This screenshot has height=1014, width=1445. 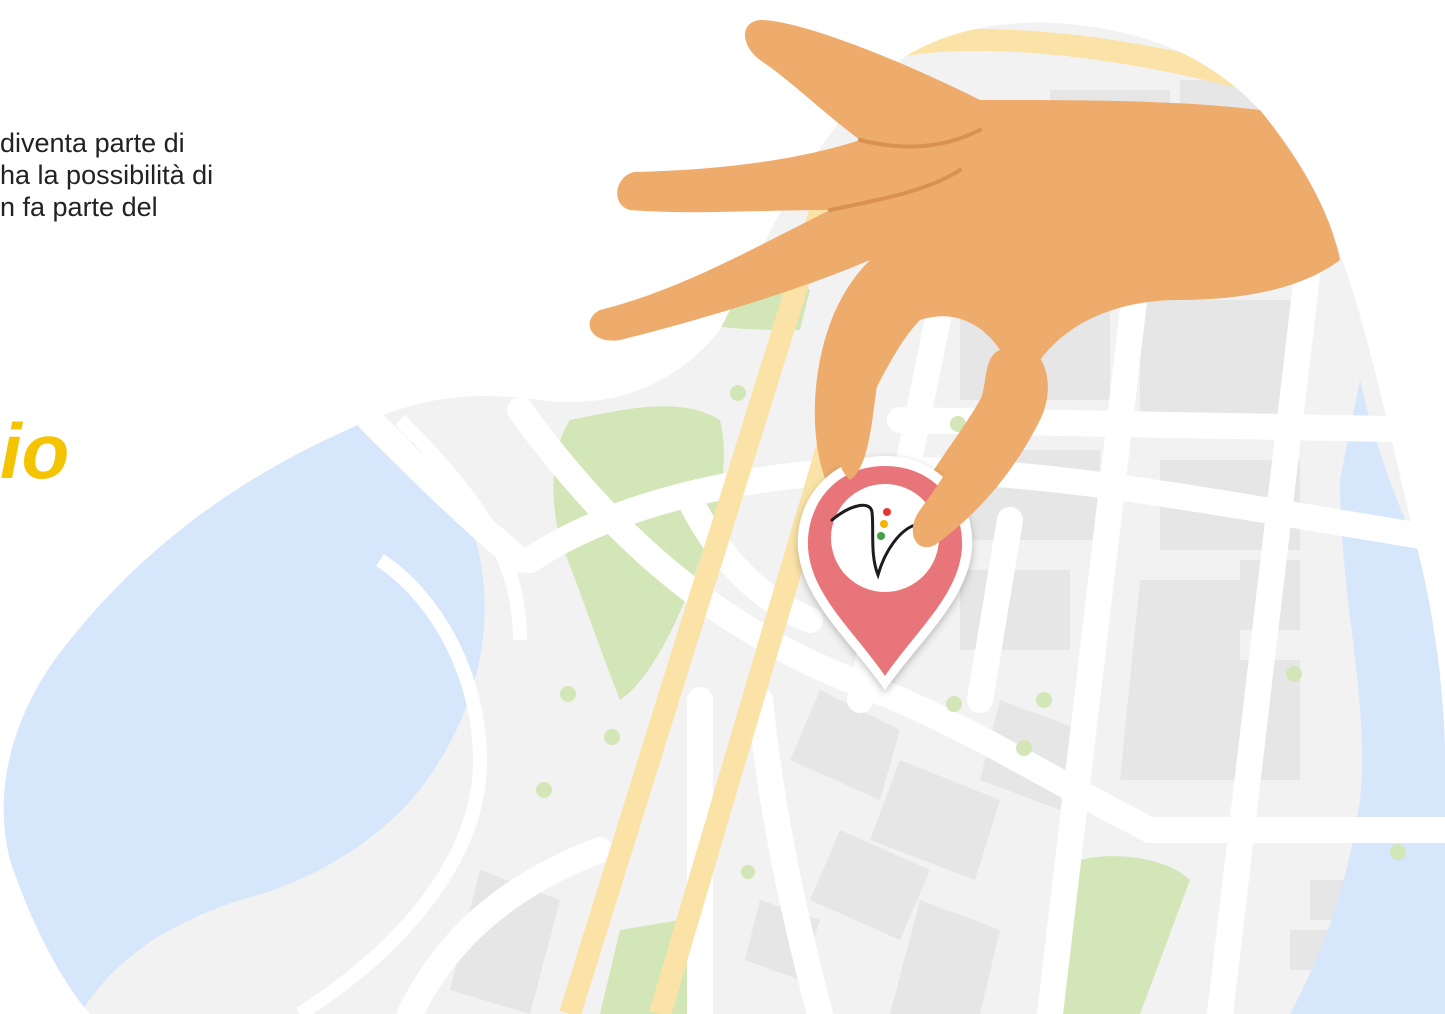 What do you see at coordinates (35, 451) in the screenshot?
I see `headline: io` at bounding box center [35, 451].